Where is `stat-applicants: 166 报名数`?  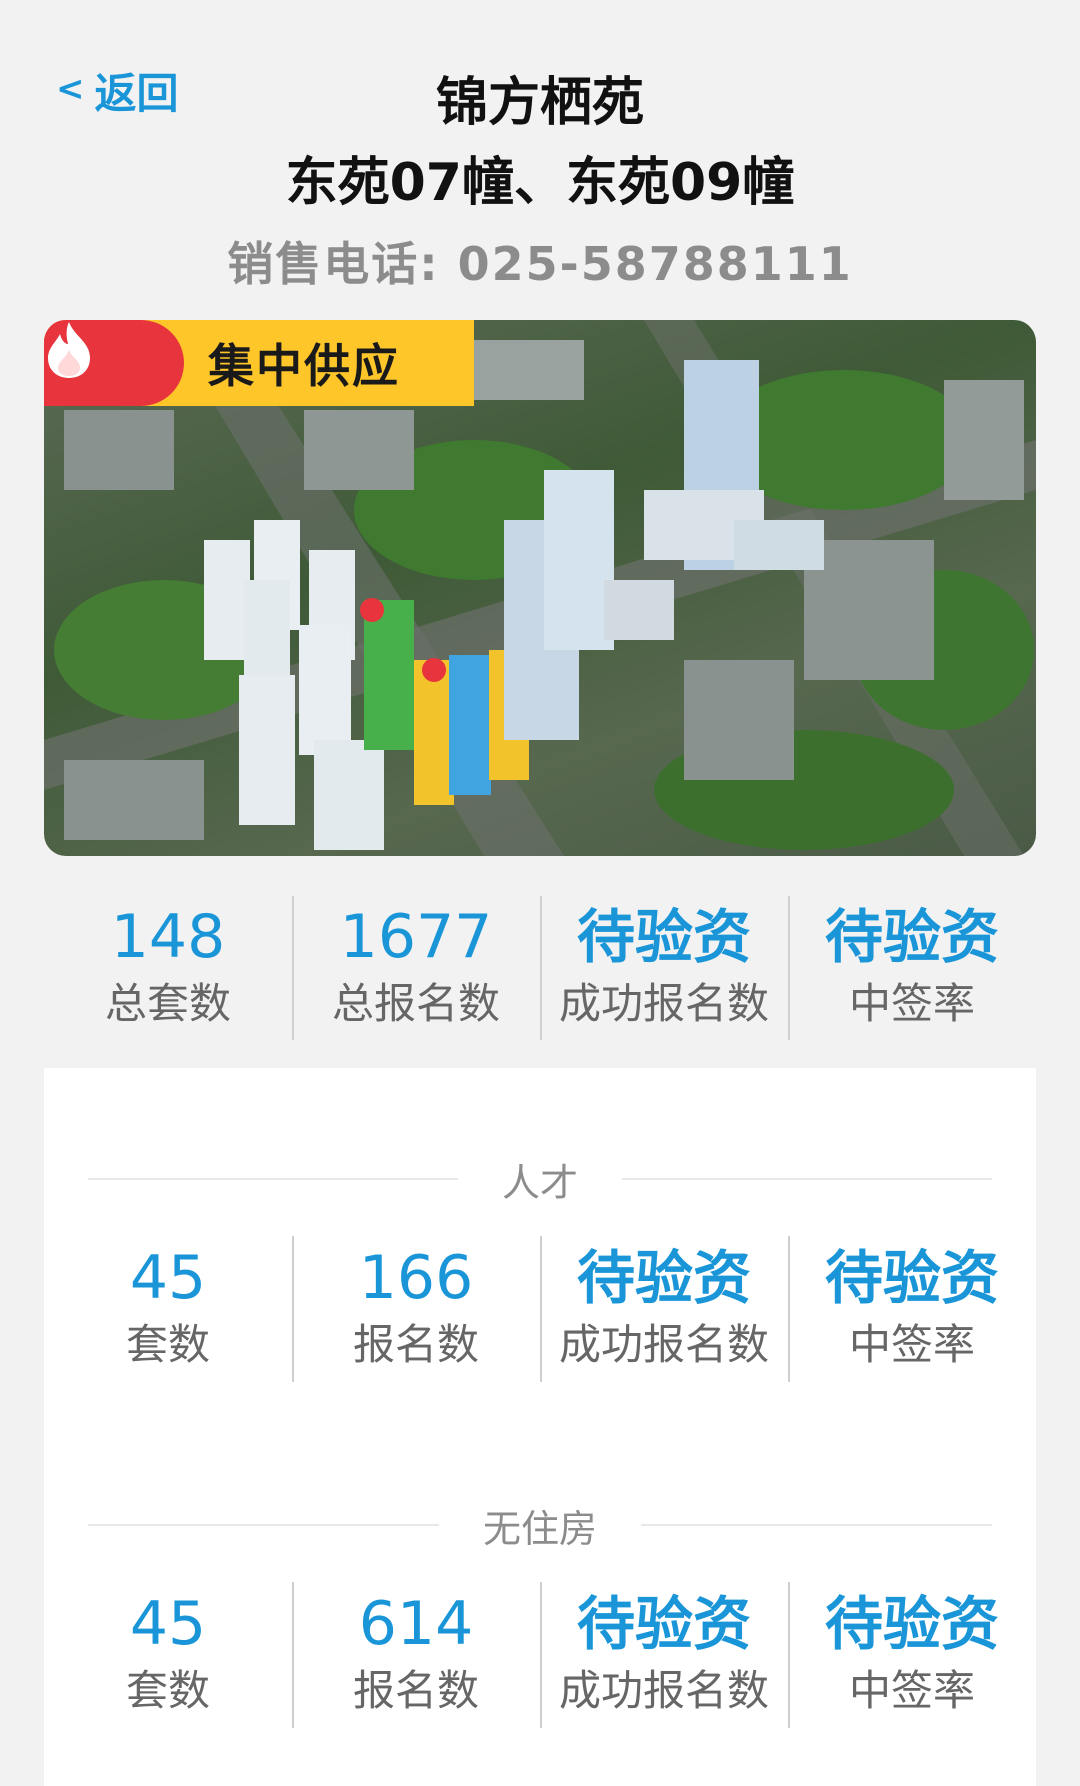 stat-applicants: 166 报名数 is located at coordinates (416, 1309).